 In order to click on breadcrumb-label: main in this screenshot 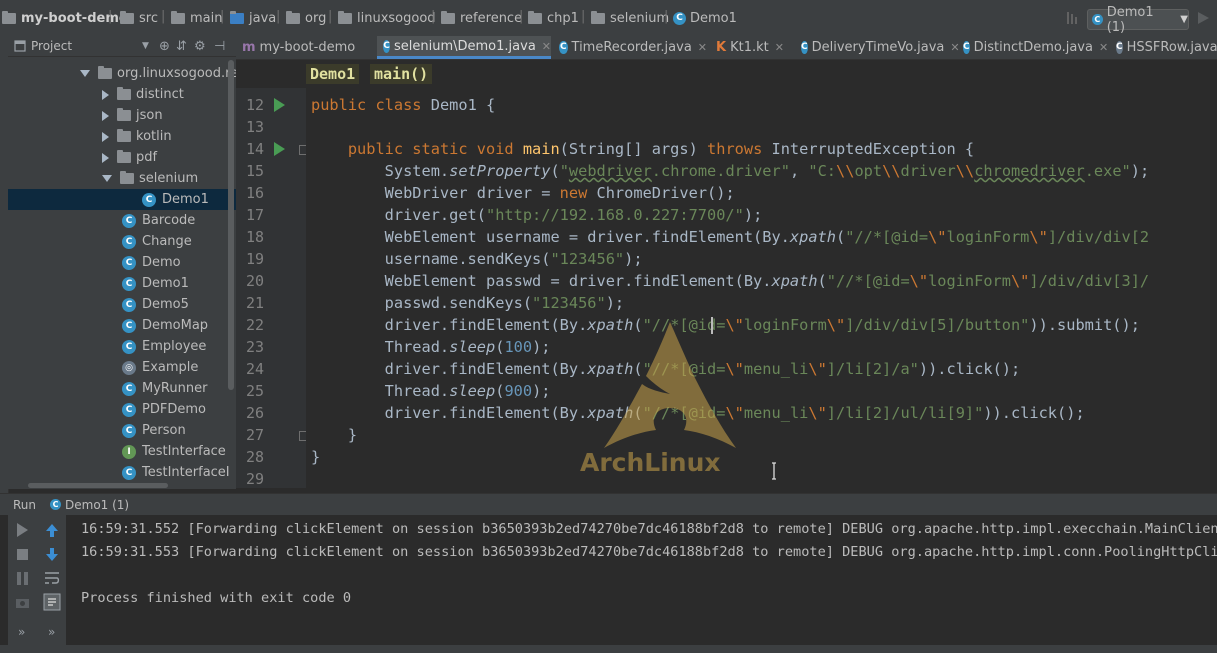, I will do `click(206, 18)`.